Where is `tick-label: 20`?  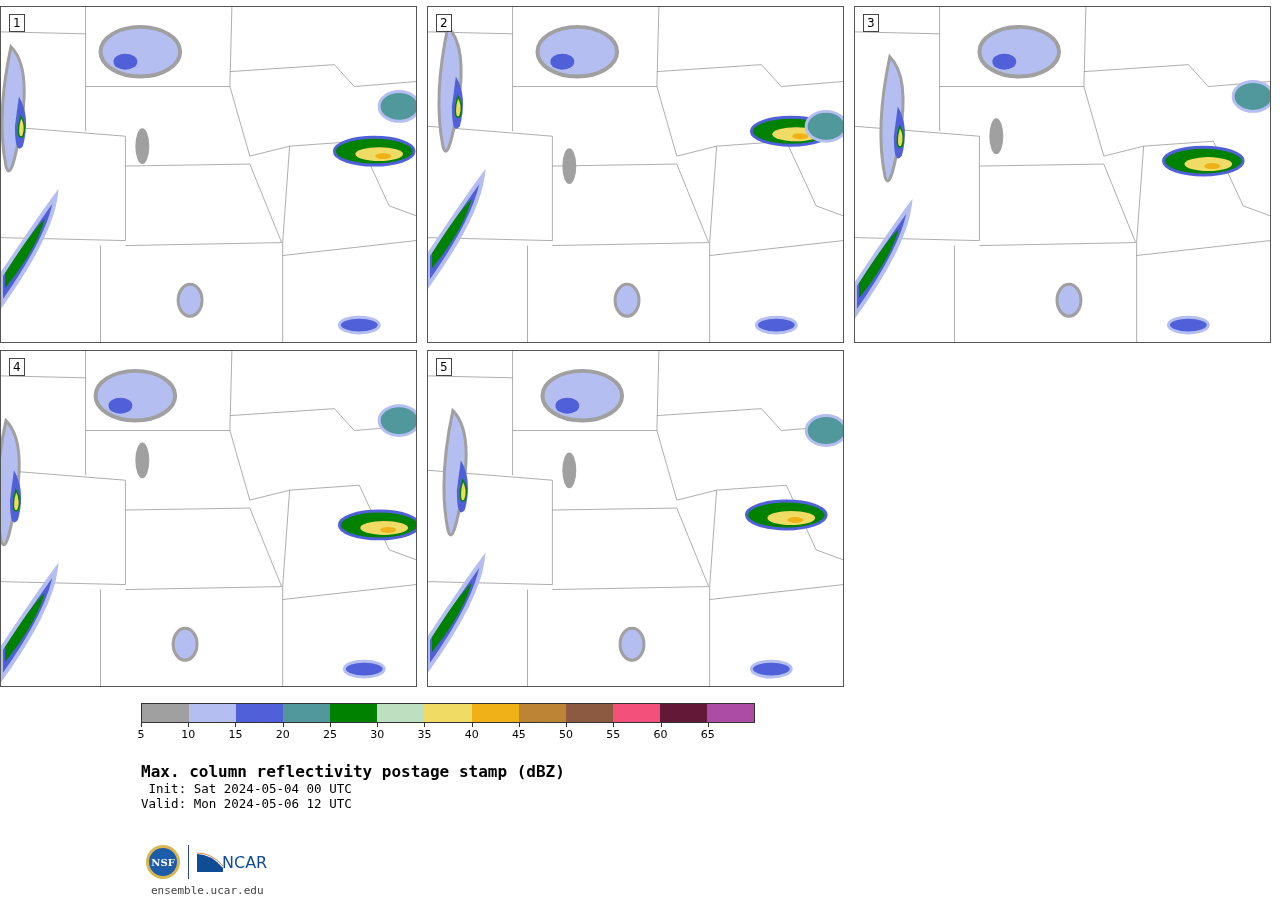 tick-label: 20 is located at coordinates (282, 734).